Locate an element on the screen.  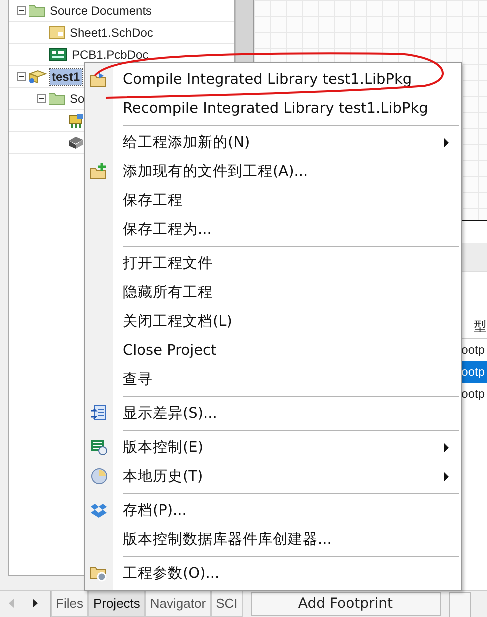
menu-item: 本地历史(T) is located at coordinates (273, 476).